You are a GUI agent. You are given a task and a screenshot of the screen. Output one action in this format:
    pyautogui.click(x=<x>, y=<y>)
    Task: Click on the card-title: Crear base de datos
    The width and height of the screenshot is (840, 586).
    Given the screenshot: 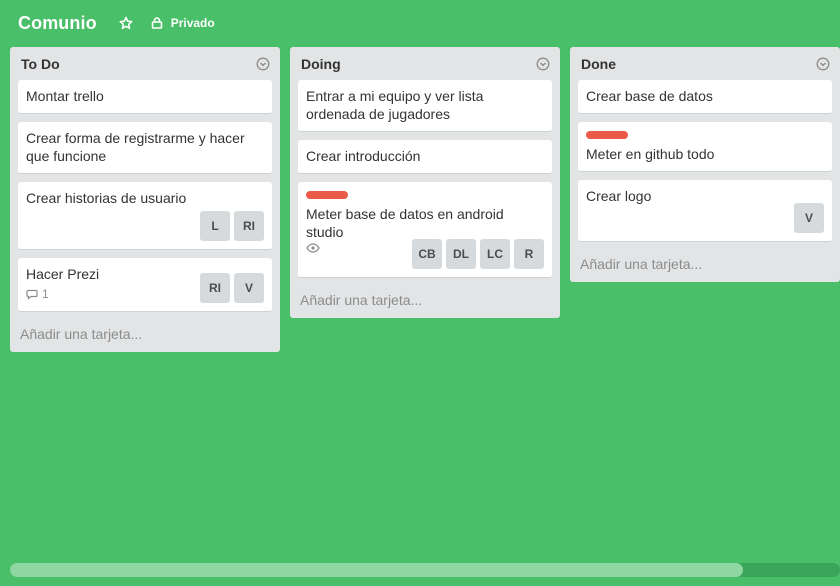 What is the action you would take?
    pyautogui.click(x=649, y=96)
    